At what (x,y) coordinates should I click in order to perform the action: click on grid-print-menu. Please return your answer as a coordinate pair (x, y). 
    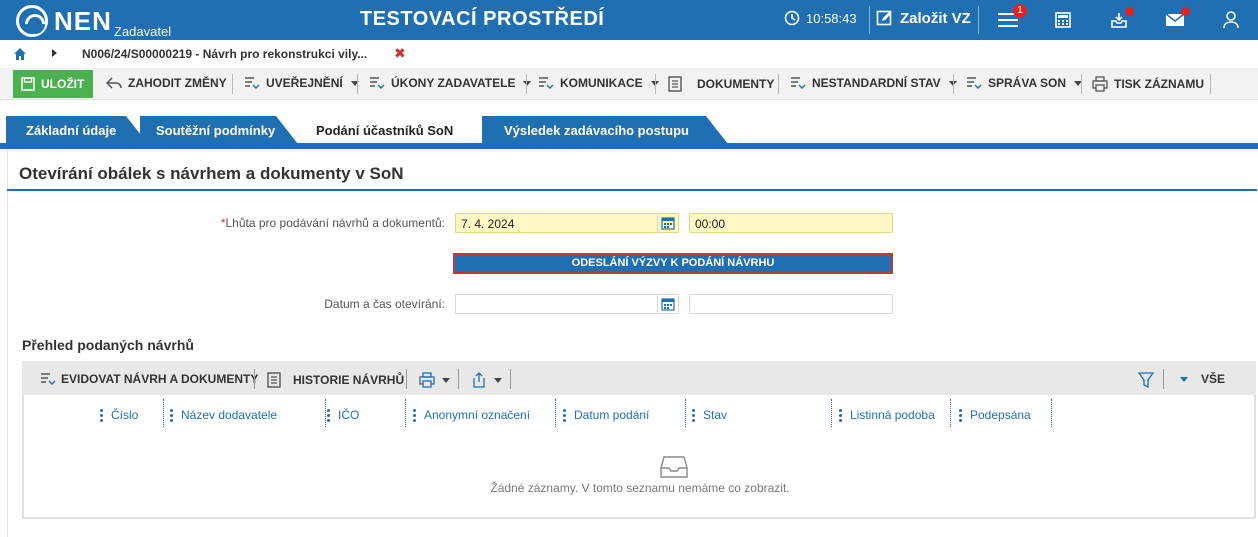
    Looking at the image, I should click on (434, 380).